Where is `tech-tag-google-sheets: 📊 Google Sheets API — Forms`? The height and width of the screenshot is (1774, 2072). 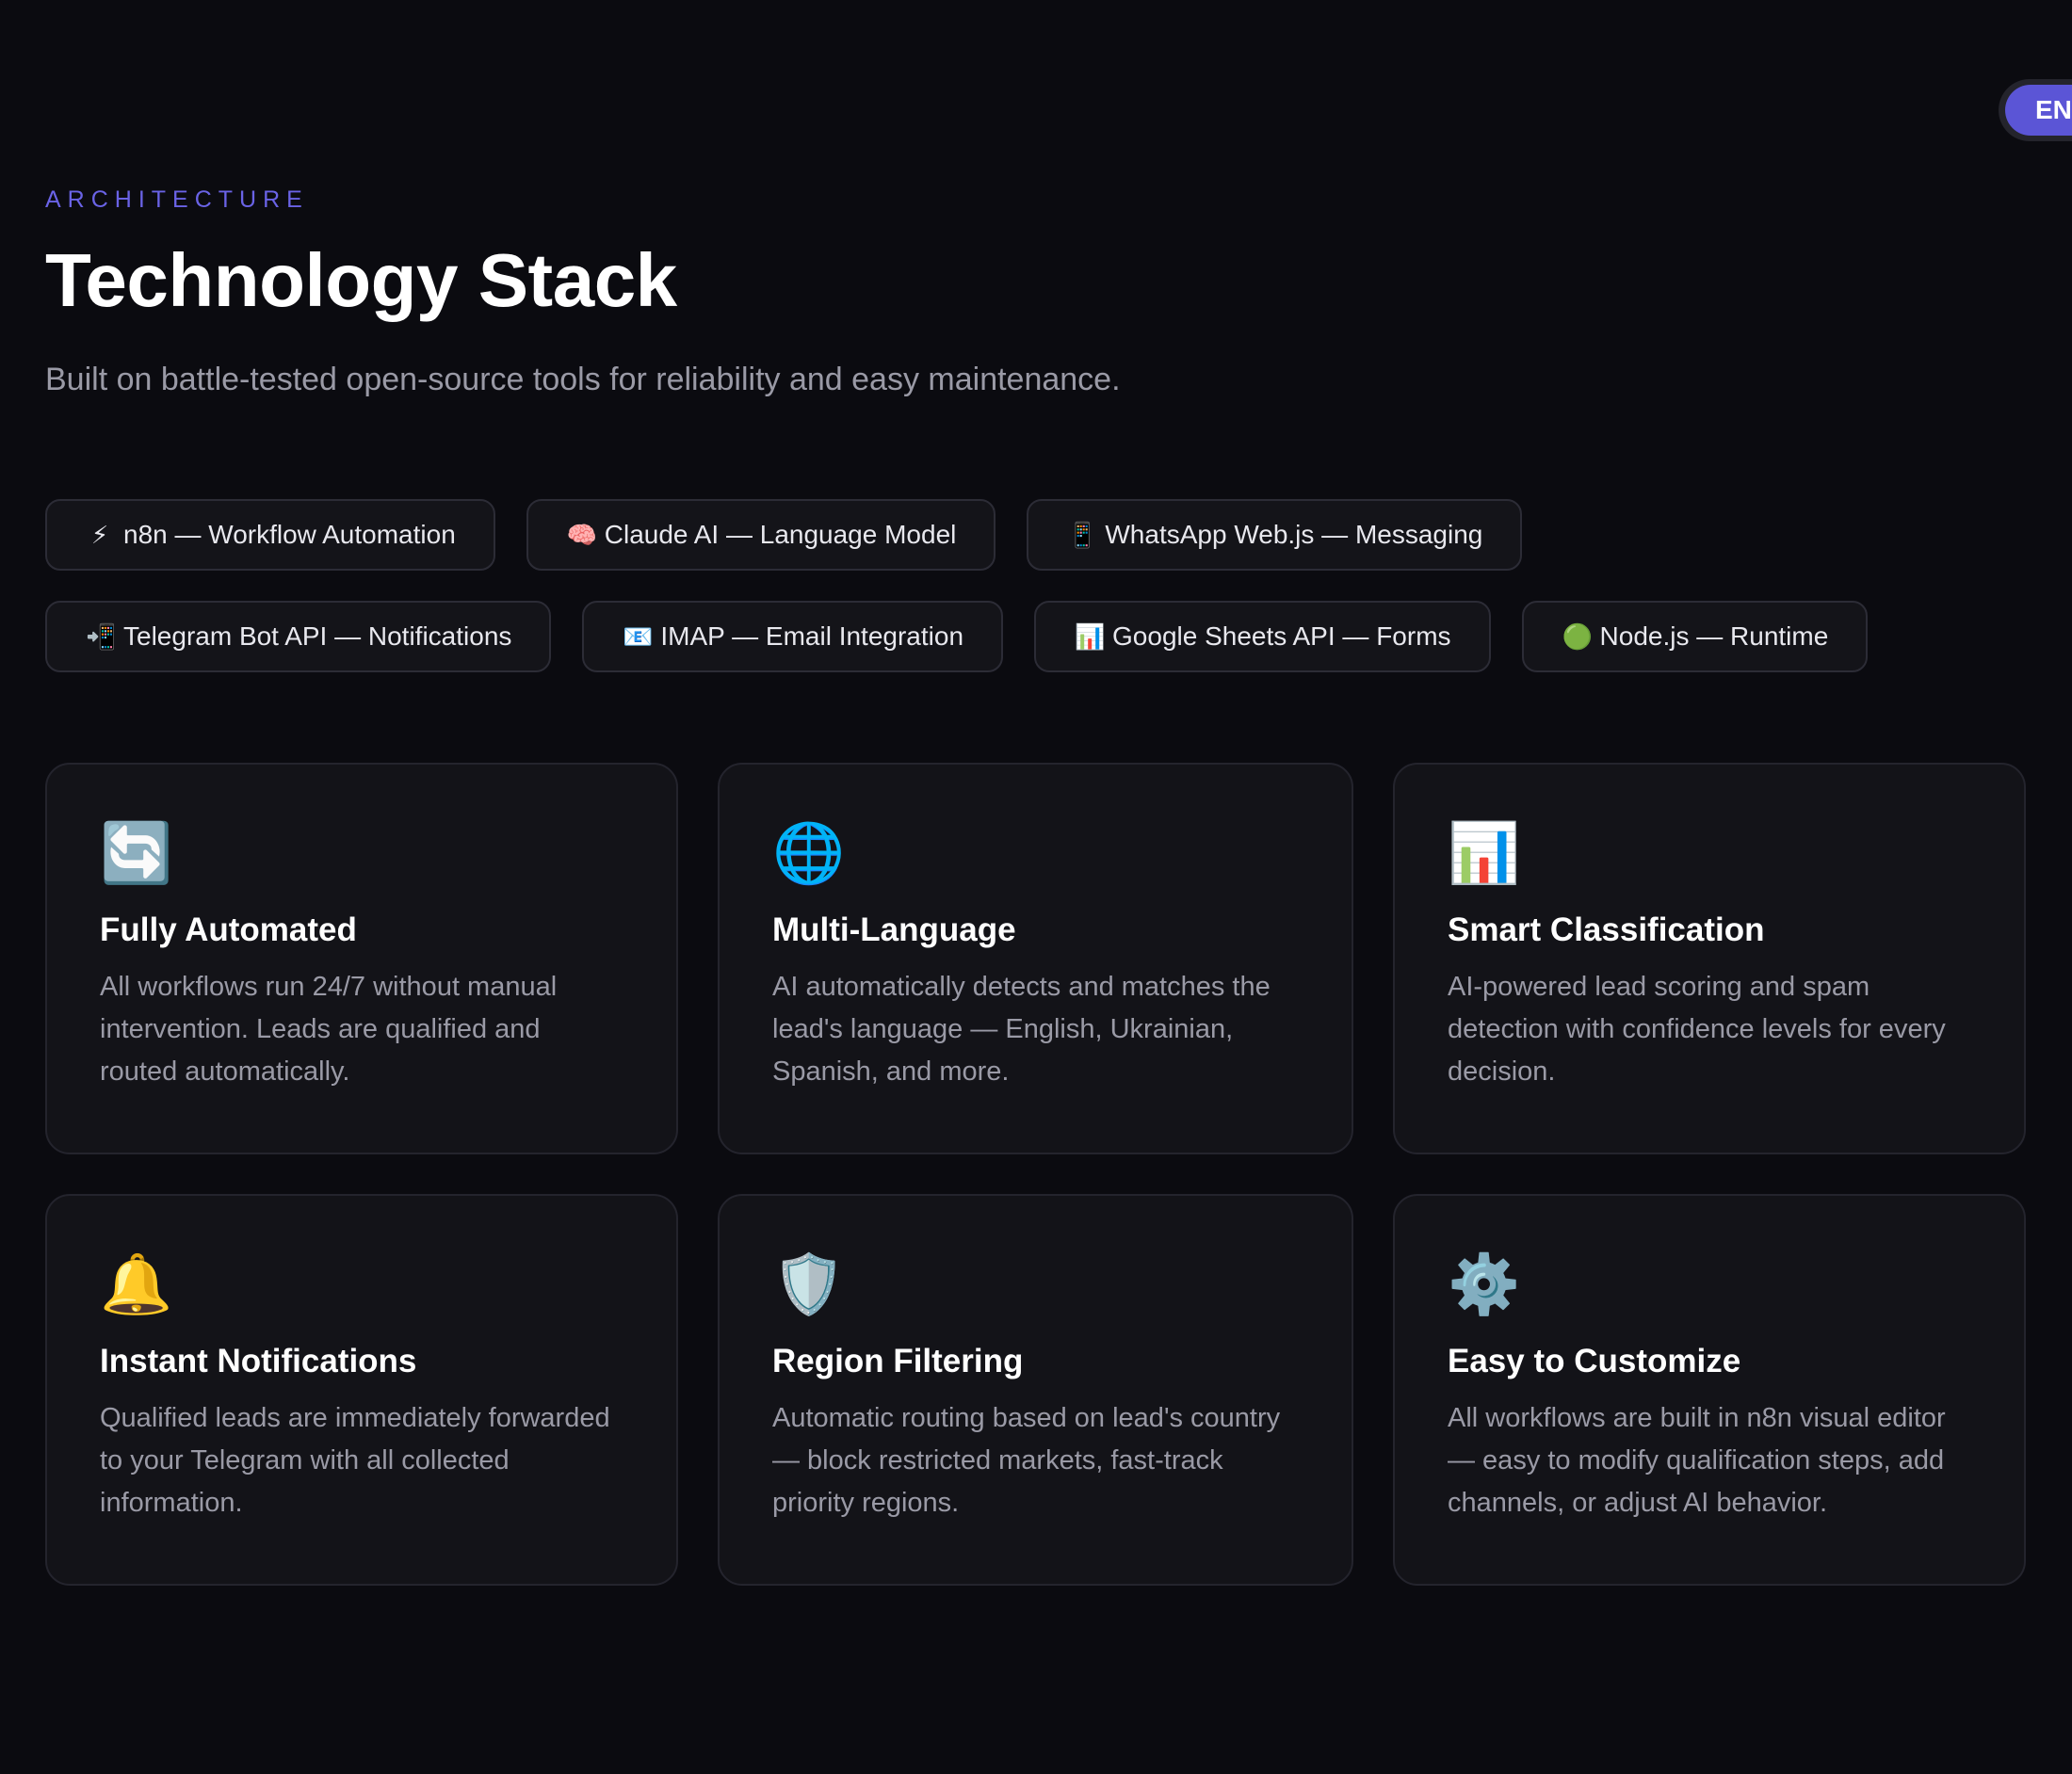
tech-tag-google-sheets: 📊 Google Sheets API — Forms is located at coordinates (1262, 636).